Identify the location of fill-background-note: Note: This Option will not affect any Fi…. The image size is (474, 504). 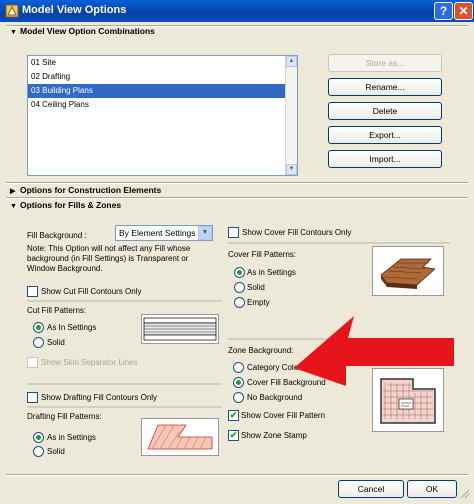
(109, 258).